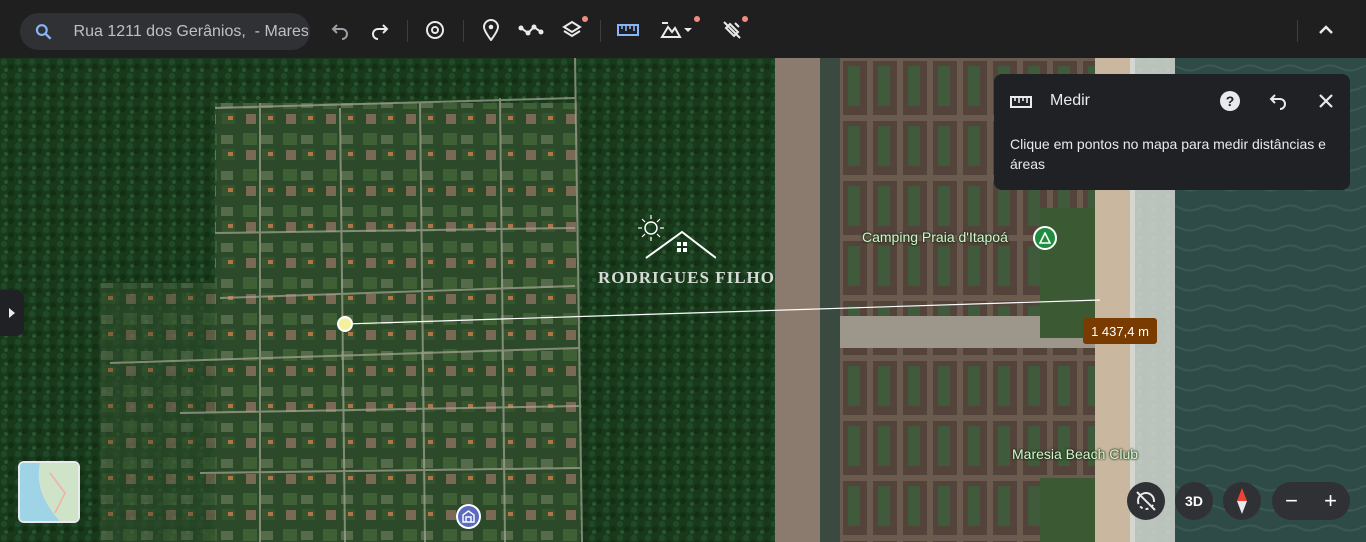 The height and width of the screenshot is (542, 1366). I want to click on pin-icon, so click(491, 30).